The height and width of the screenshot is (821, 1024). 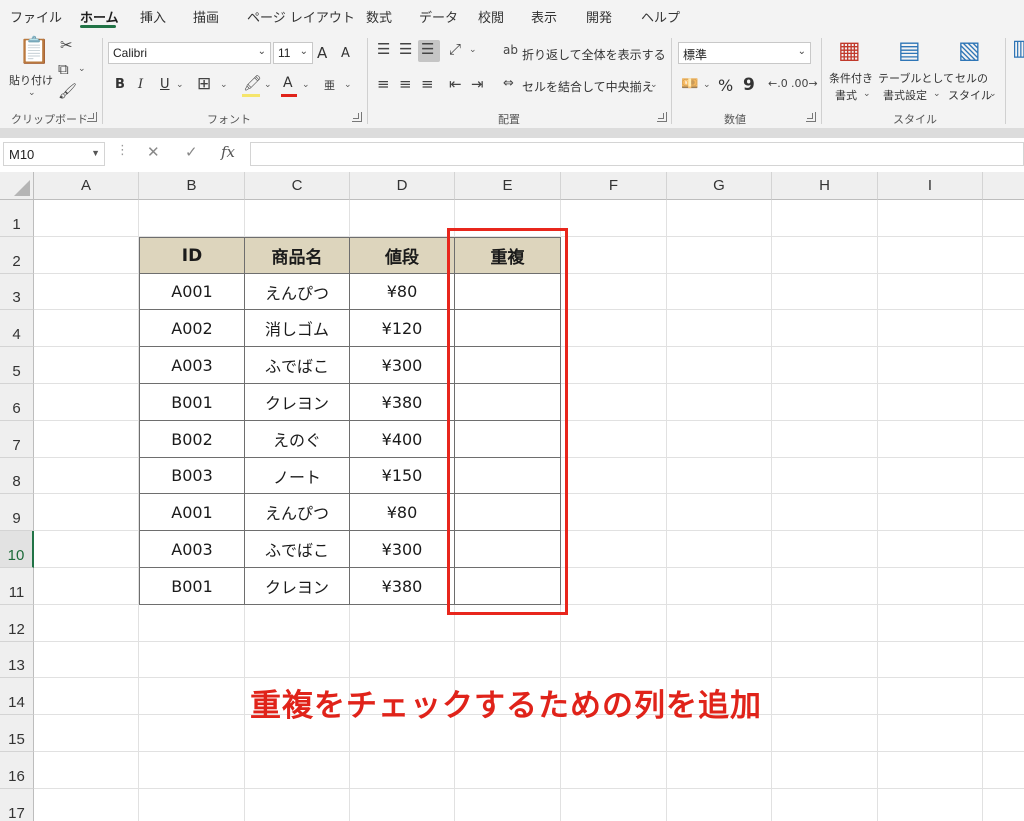 What do you see at coordinates (402, 476) in the screenshot?
I see `table-cell: ¥150` at bounding box center [402, 476].